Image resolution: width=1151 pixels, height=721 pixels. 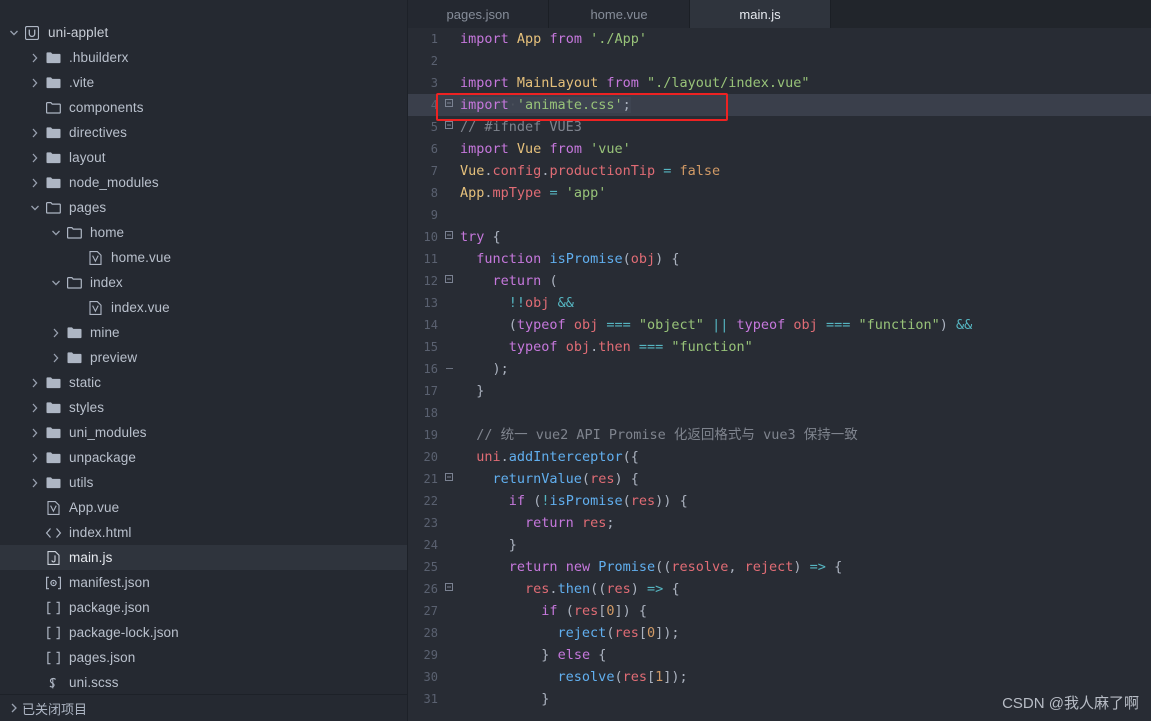 What do you see at coordinates (203, 57) in the screenshot?
I see `tree-item--hbuilderx: .hbuilderx` at bounding box center [203, 57].